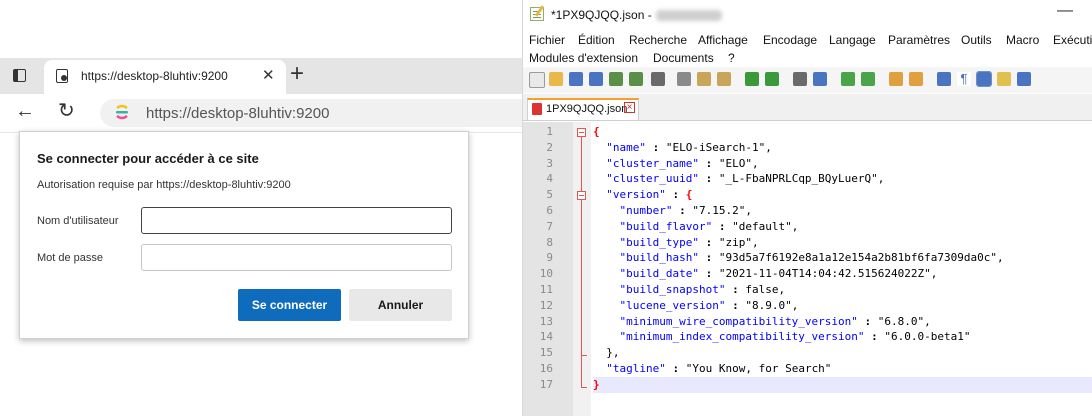  Describe the element at coordinates (916, 79) in the screenshot. I see `sync-horizontal-icon` at that location.